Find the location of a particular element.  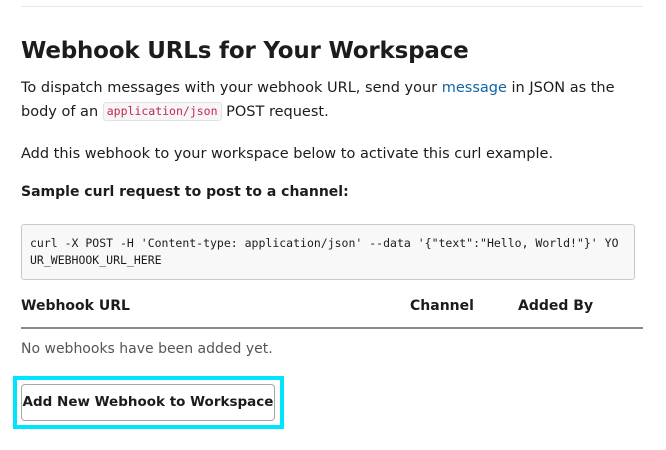

top-divider is located at coordinates (332, 6).